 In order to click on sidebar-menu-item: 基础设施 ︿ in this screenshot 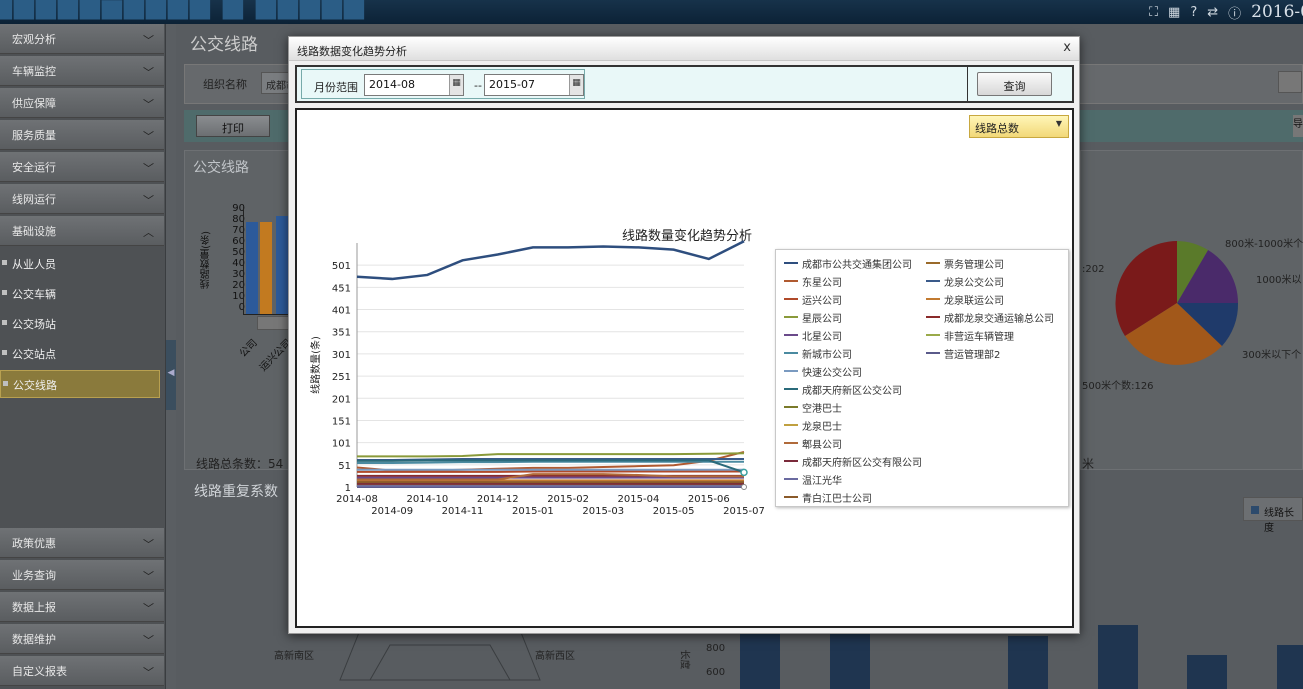, I will do `click(82, 231)`.